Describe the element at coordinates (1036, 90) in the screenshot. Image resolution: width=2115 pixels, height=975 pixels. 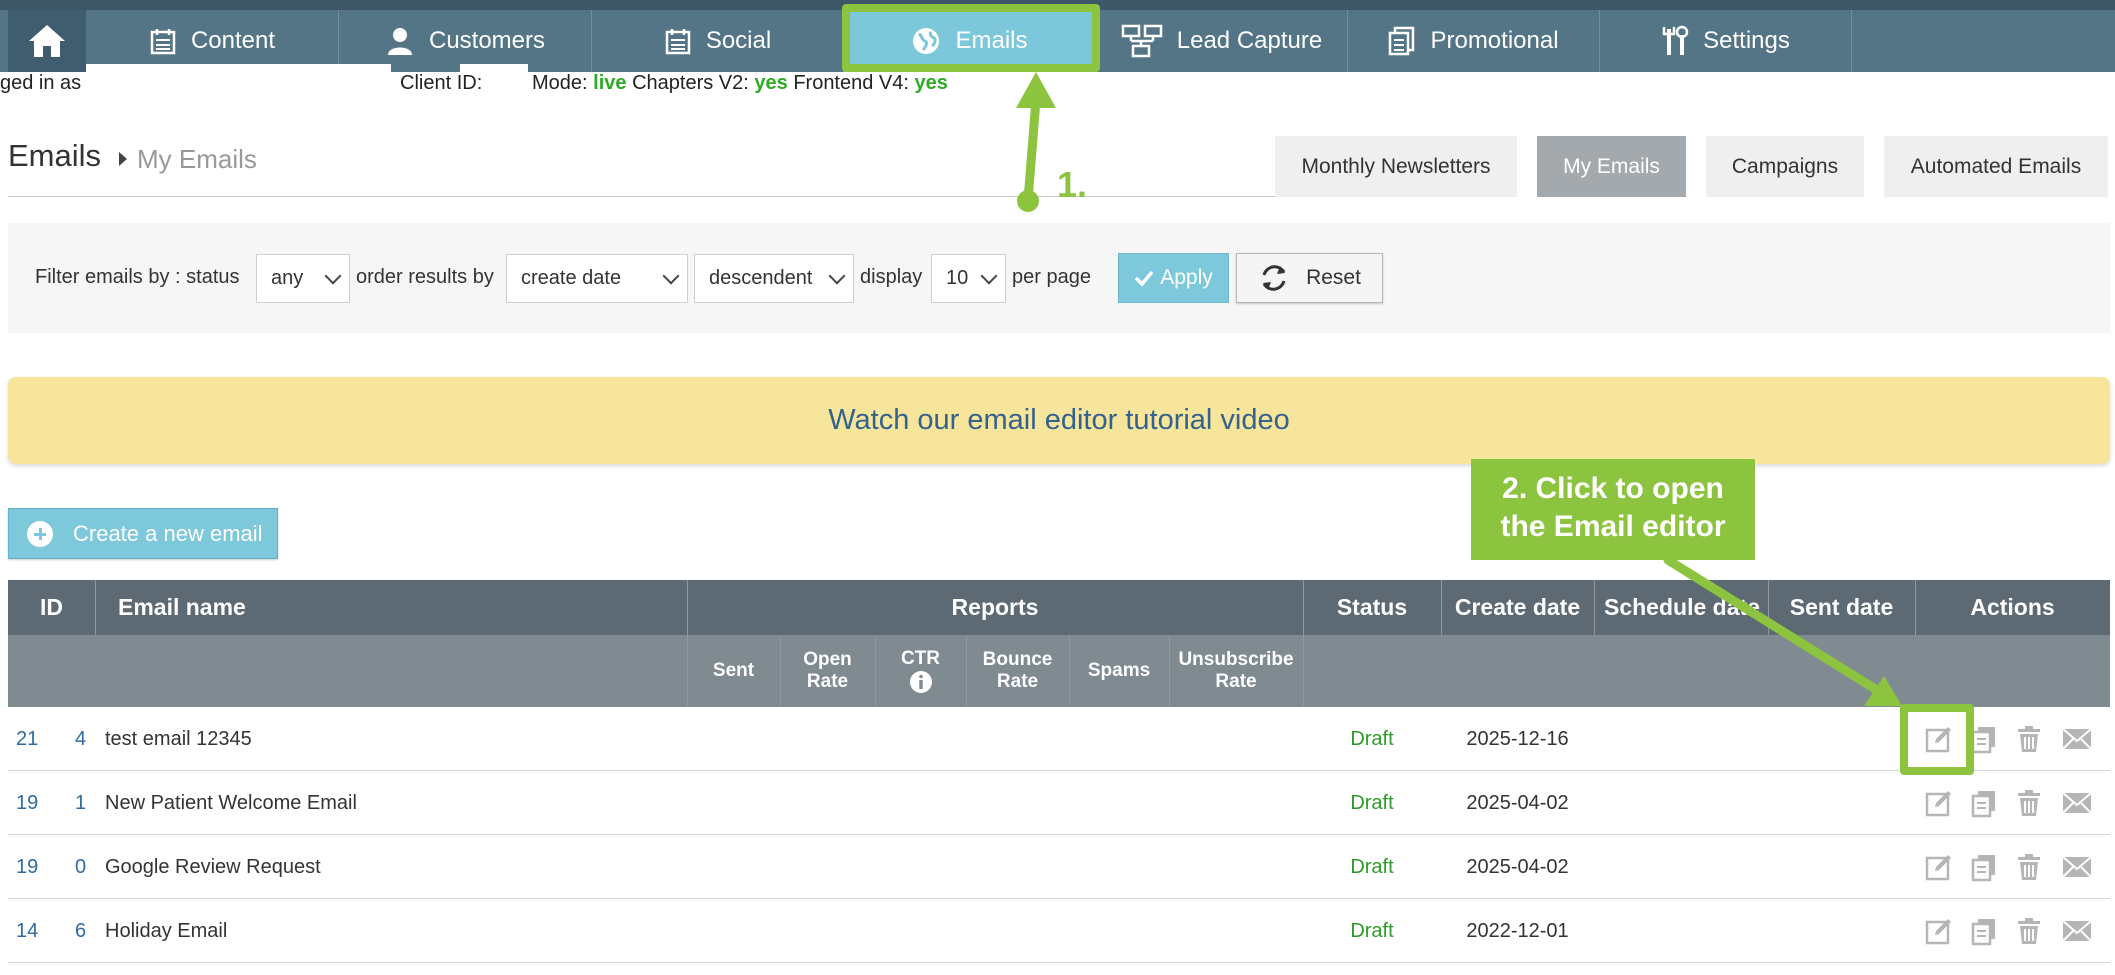
I see `arrow-step1-head` at that location.